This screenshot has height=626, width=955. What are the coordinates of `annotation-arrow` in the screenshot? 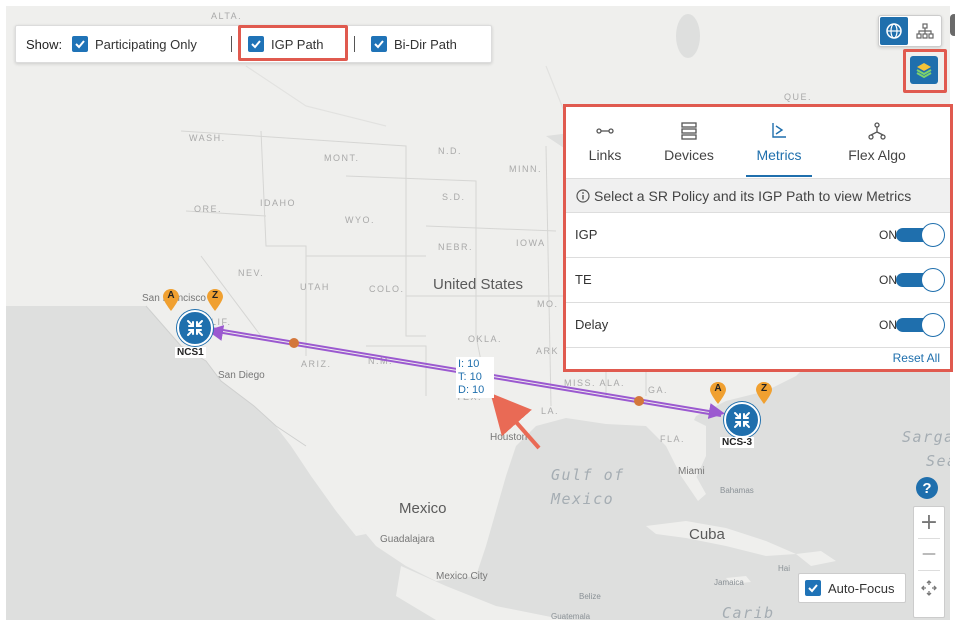 It's located at (515, 421).